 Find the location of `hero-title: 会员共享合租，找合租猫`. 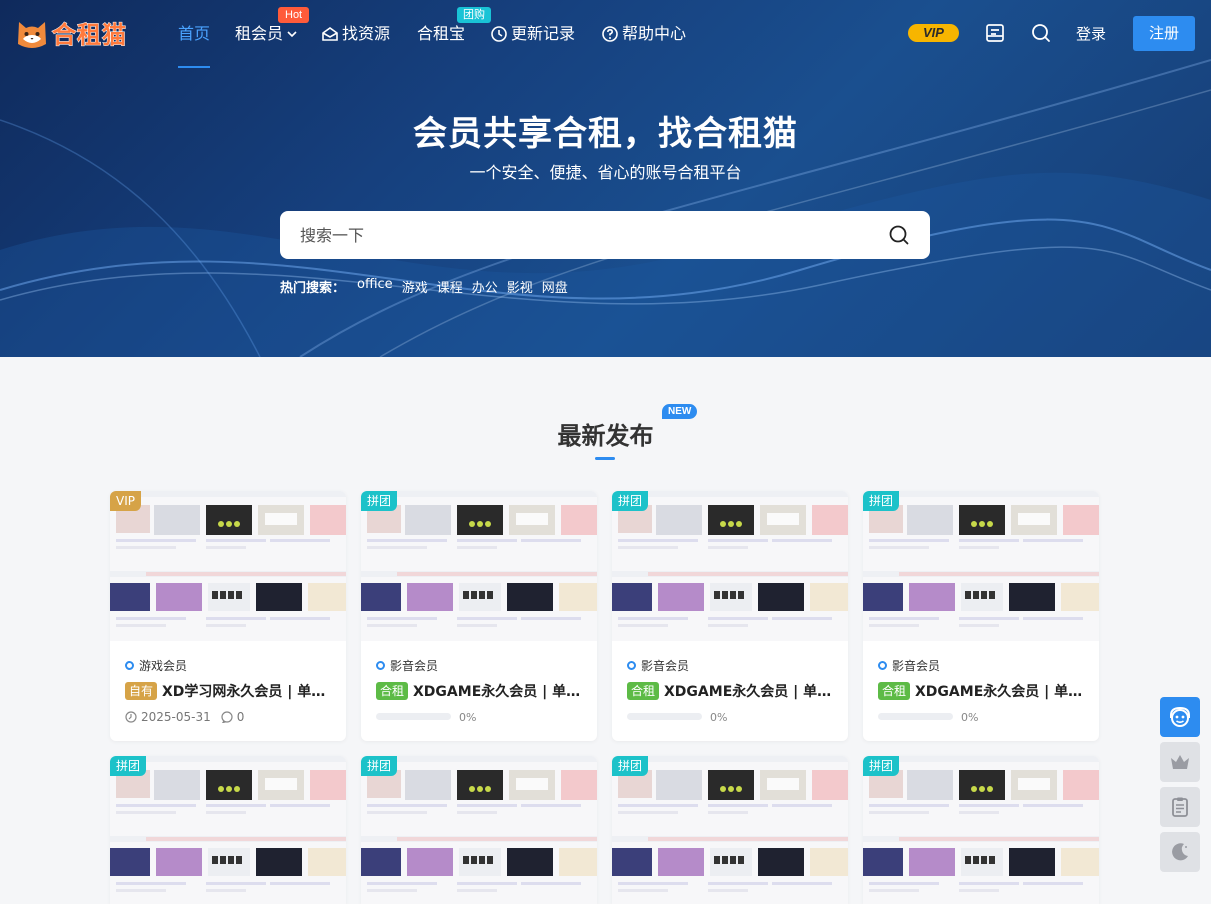

hero-title: 会员共享合租，找合租猫 is located at coordinates (605, 134).